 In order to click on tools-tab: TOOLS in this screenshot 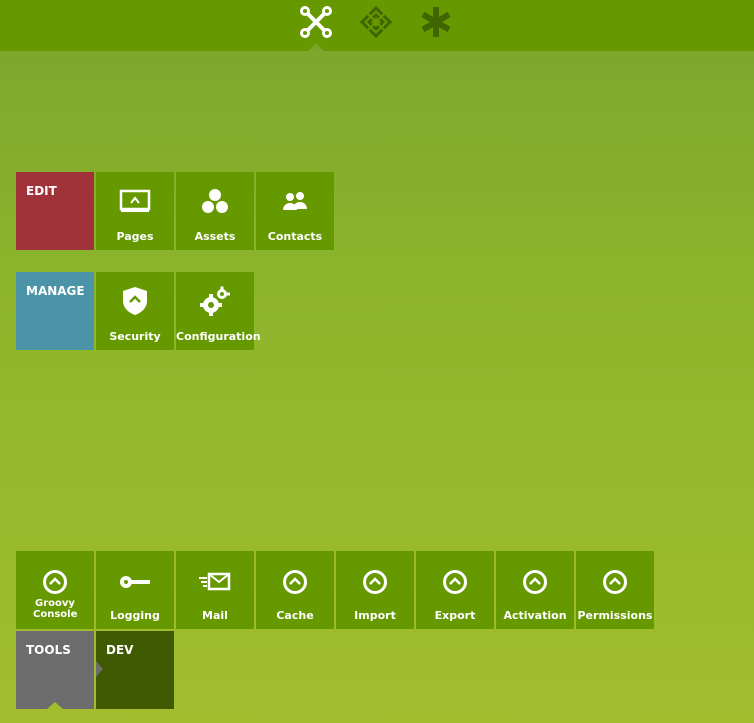, I will do `click(55, 670)`.